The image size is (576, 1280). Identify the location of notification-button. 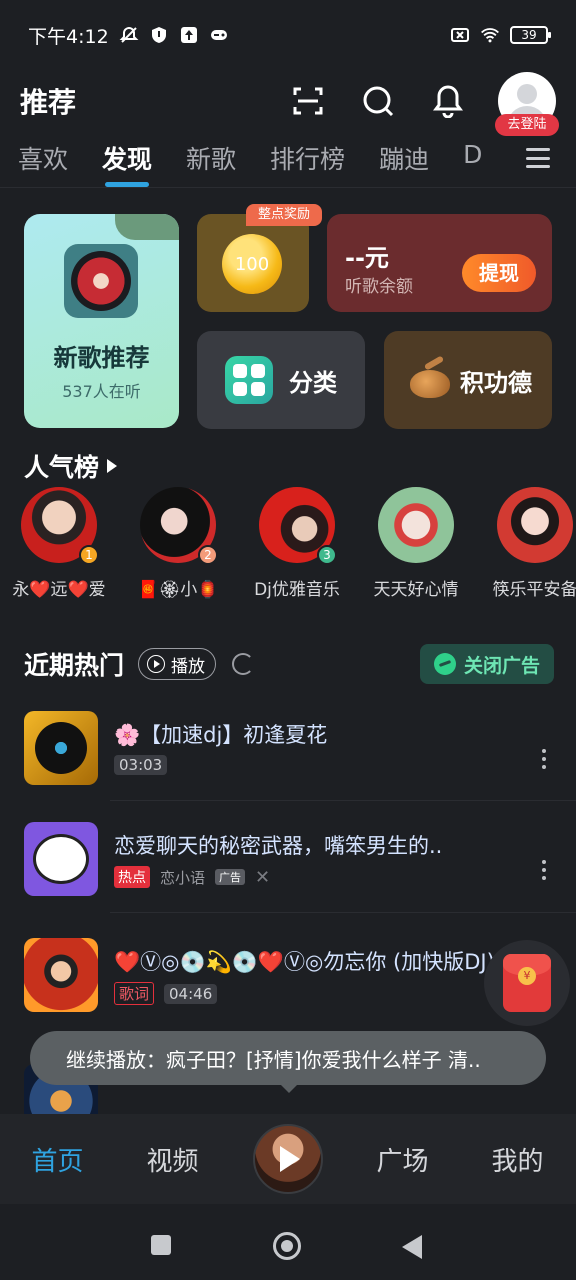
(448, 101).